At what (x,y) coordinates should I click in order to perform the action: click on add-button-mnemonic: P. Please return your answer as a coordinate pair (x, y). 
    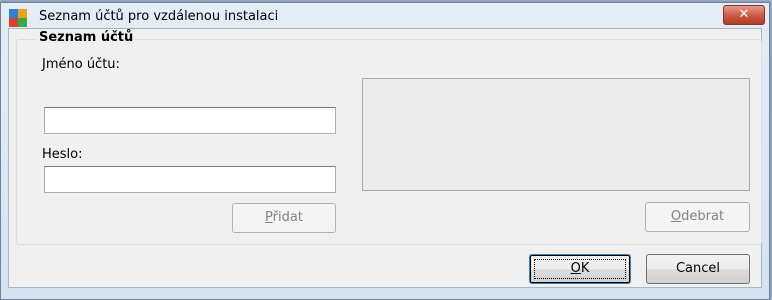
    Looking at the image, I should click on (269, 217).